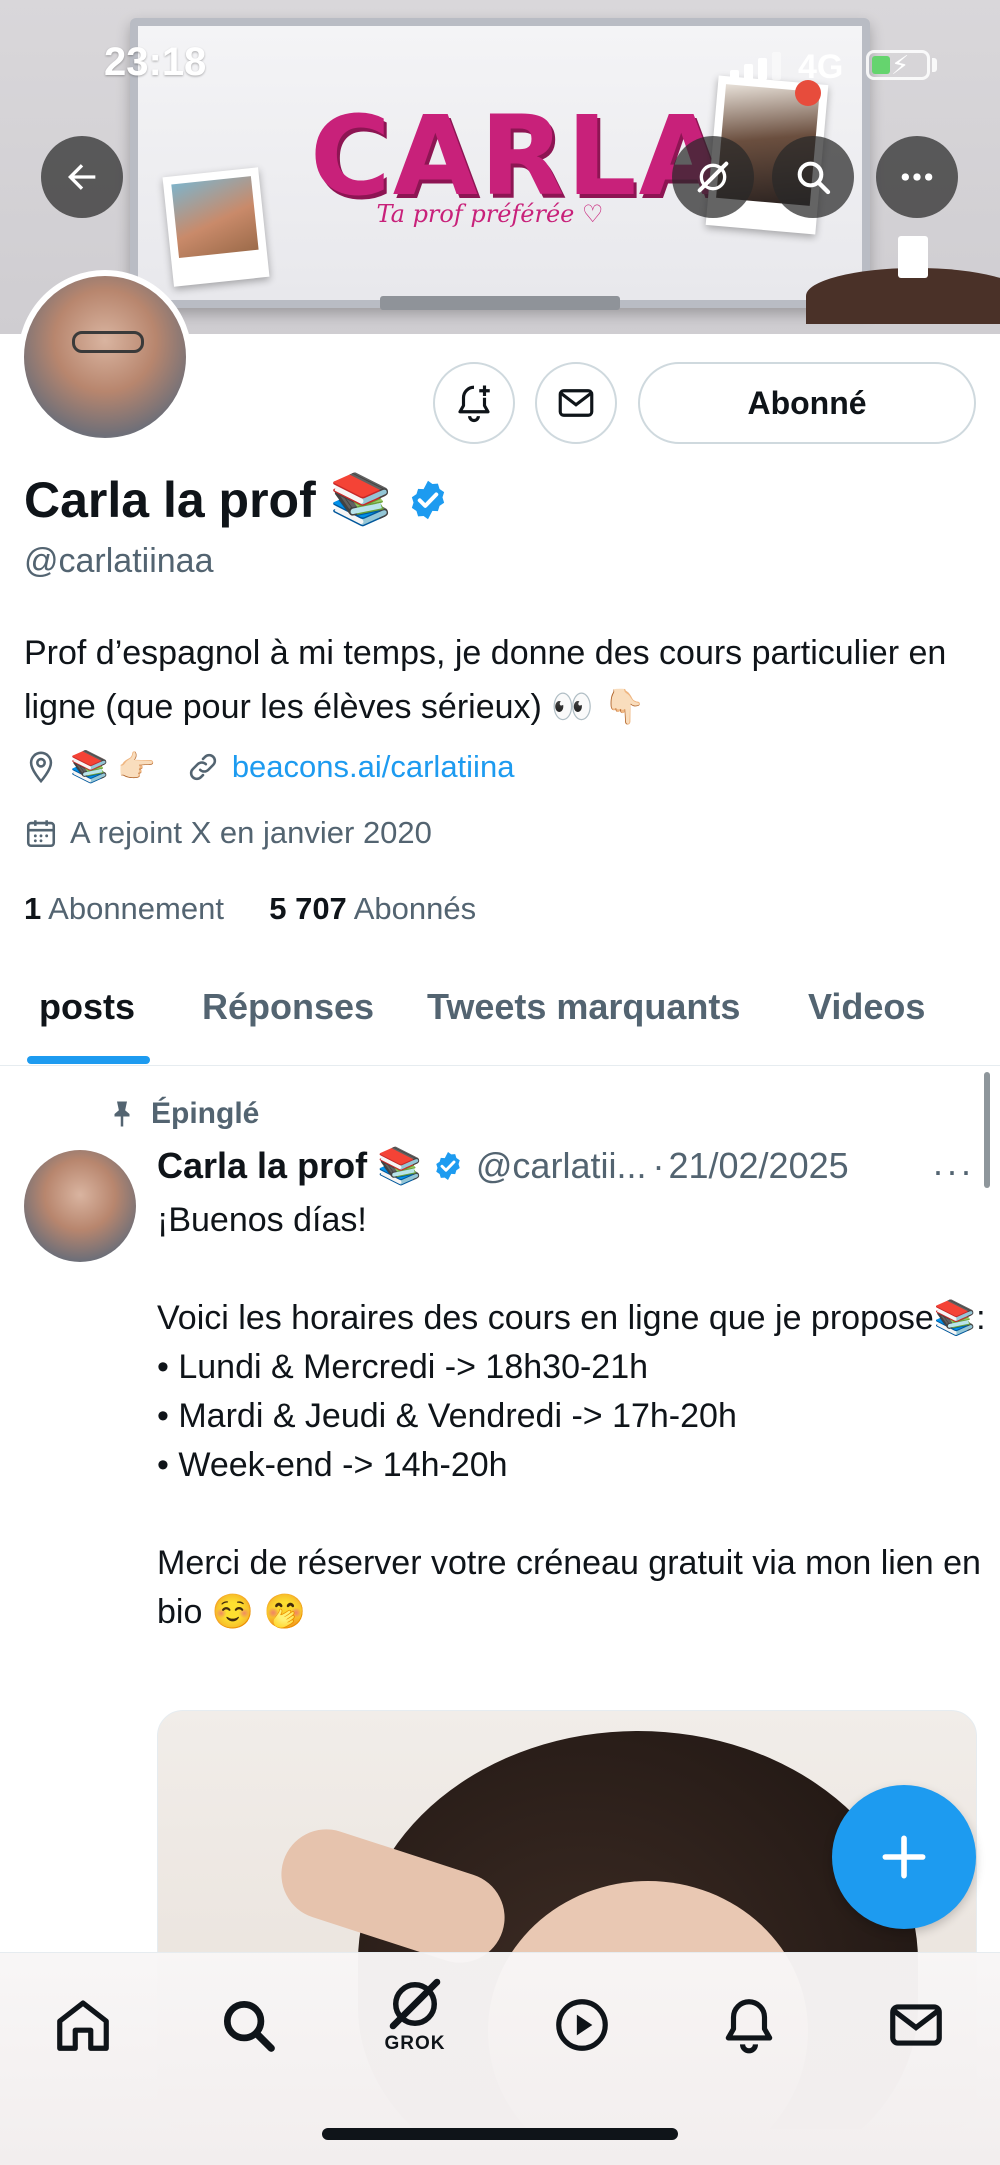 This screenshot has width=1000, height=2165. What do you see at coordinates (250, 909) in the screenshot?
I see `follow-stats: 1 Abonnement 5 707 Abonnés` at bounding box center [250, 909].